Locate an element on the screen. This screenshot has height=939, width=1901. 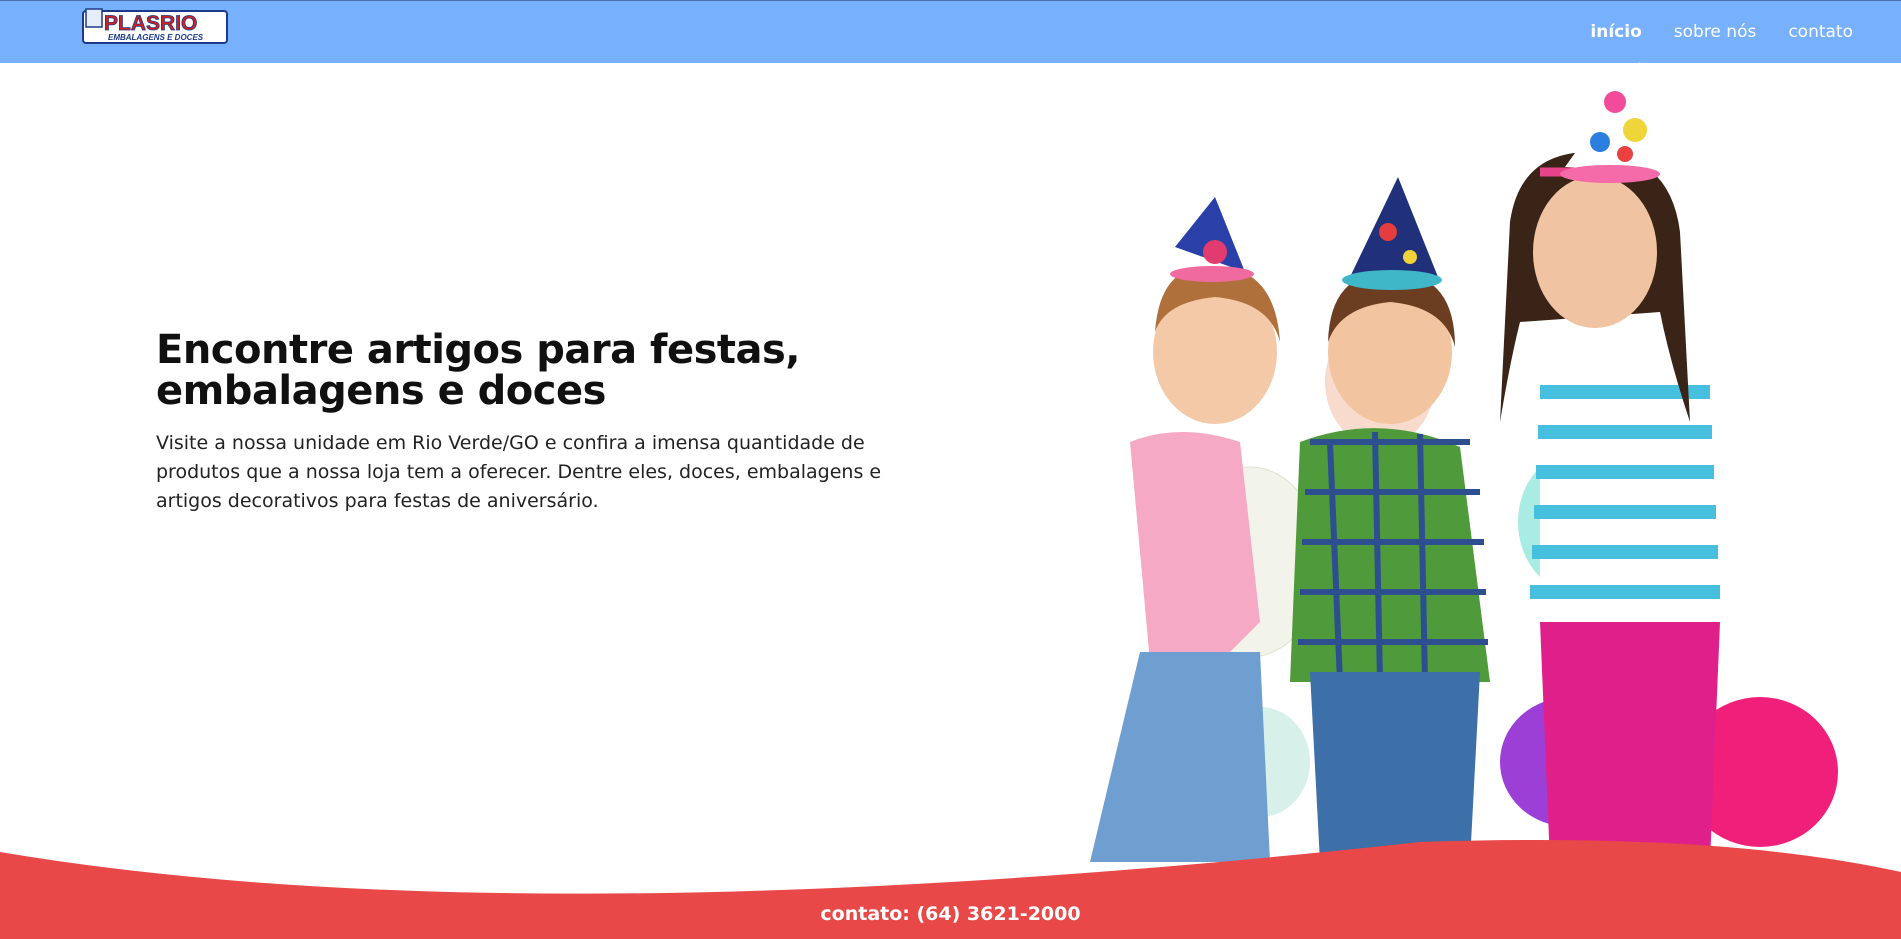
logo-main-text: PLASRIO is located at coordinates (150, 23).